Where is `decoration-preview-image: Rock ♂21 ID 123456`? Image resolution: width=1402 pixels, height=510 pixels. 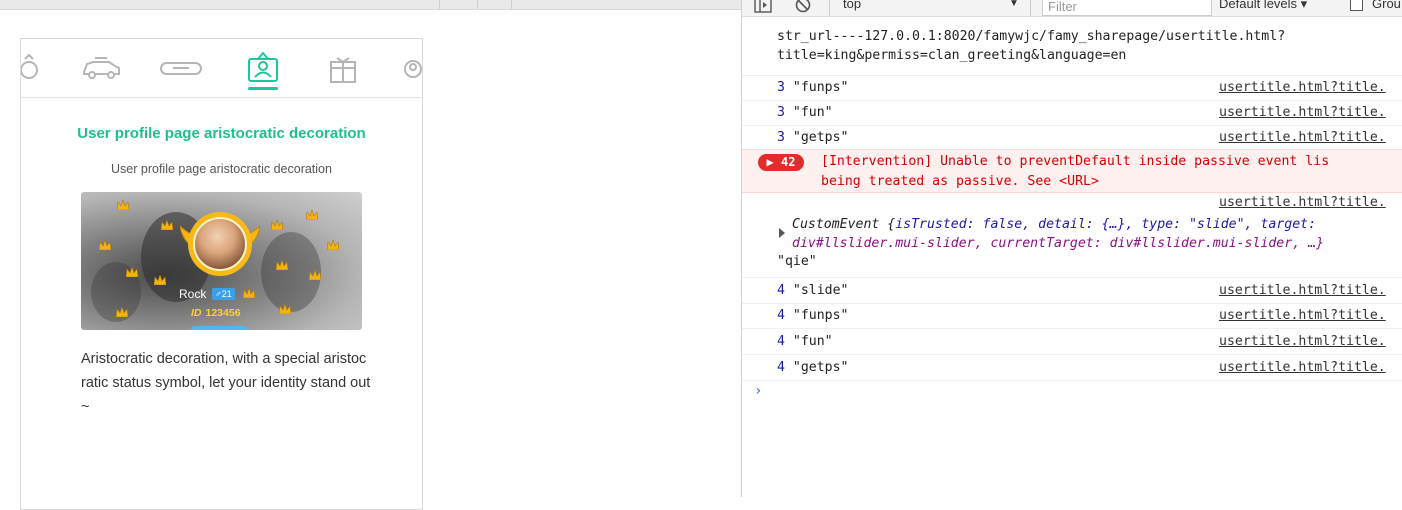
decoration-preview-image: Rock ♂21 ID 123456 is located at coordinates (221, 261).